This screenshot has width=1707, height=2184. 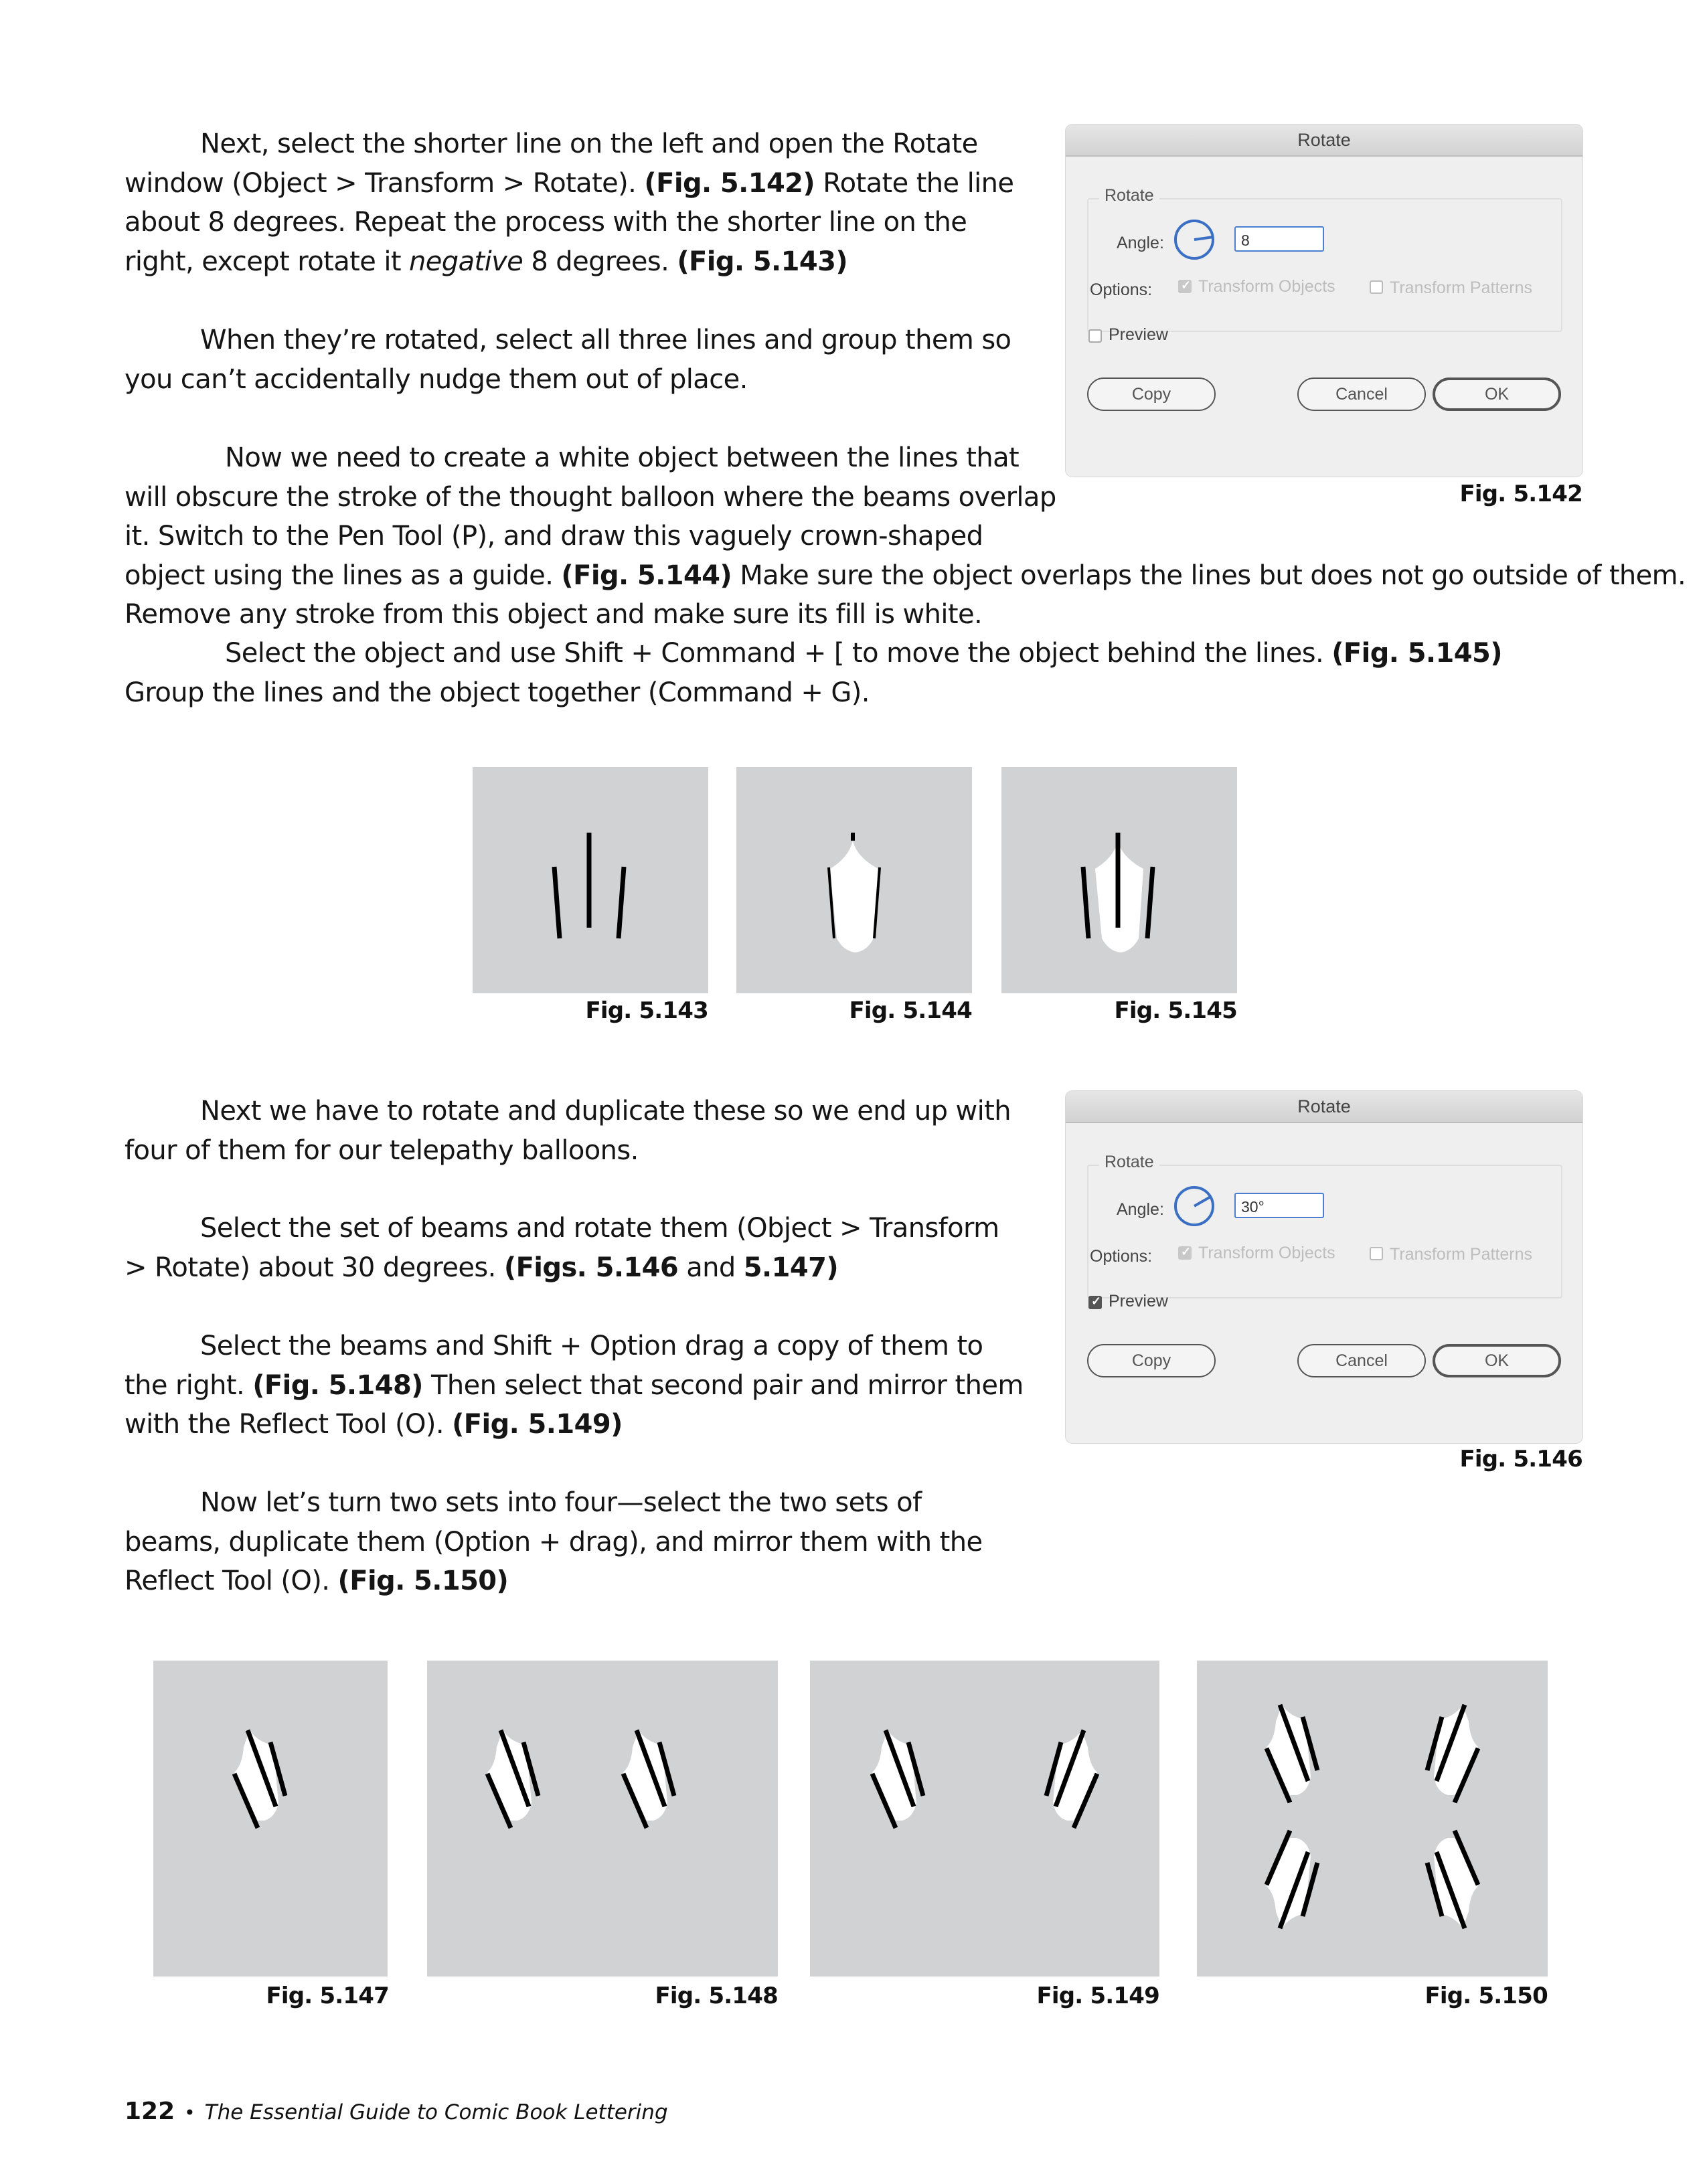 I want to click on figure-ref: (Fig. 5.142), so click(x=729, y=183).